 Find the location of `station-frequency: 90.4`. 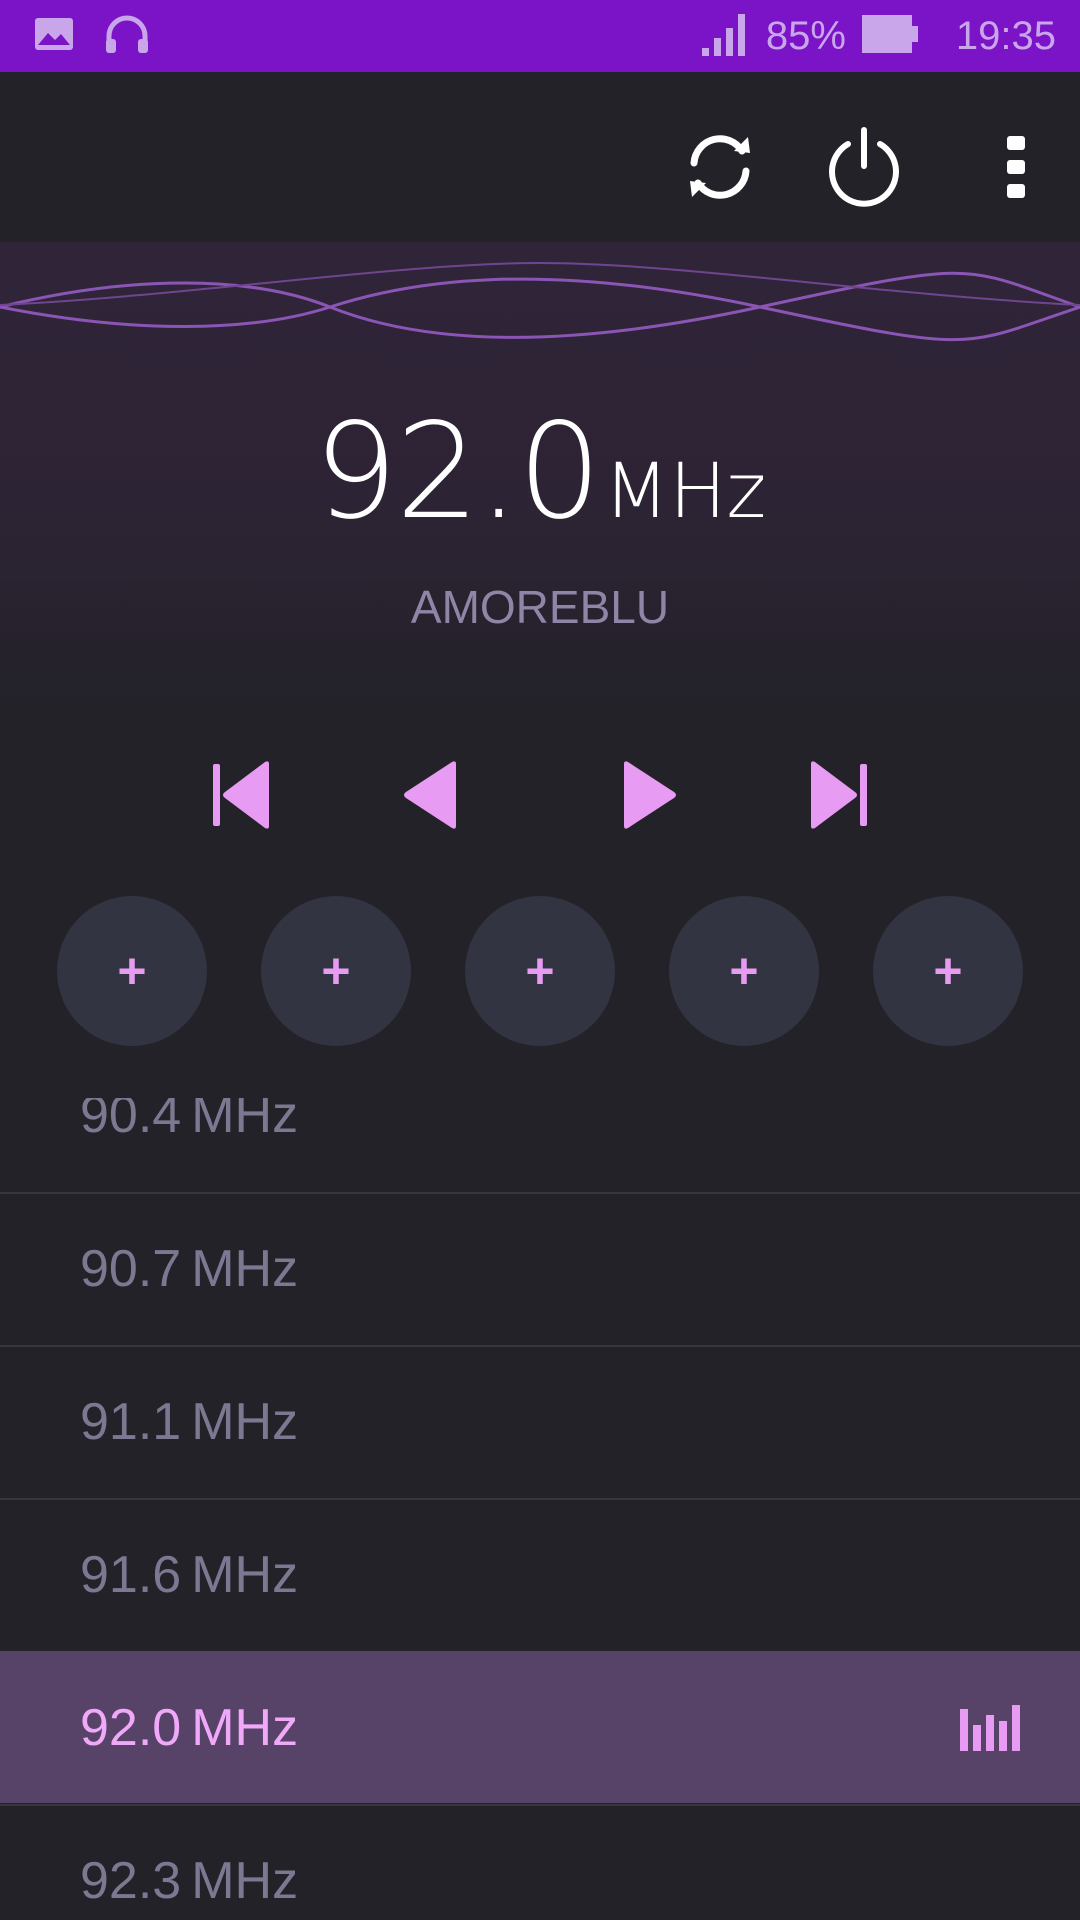

station-frequency: 90.4 is located at coordinates (131, 1121).